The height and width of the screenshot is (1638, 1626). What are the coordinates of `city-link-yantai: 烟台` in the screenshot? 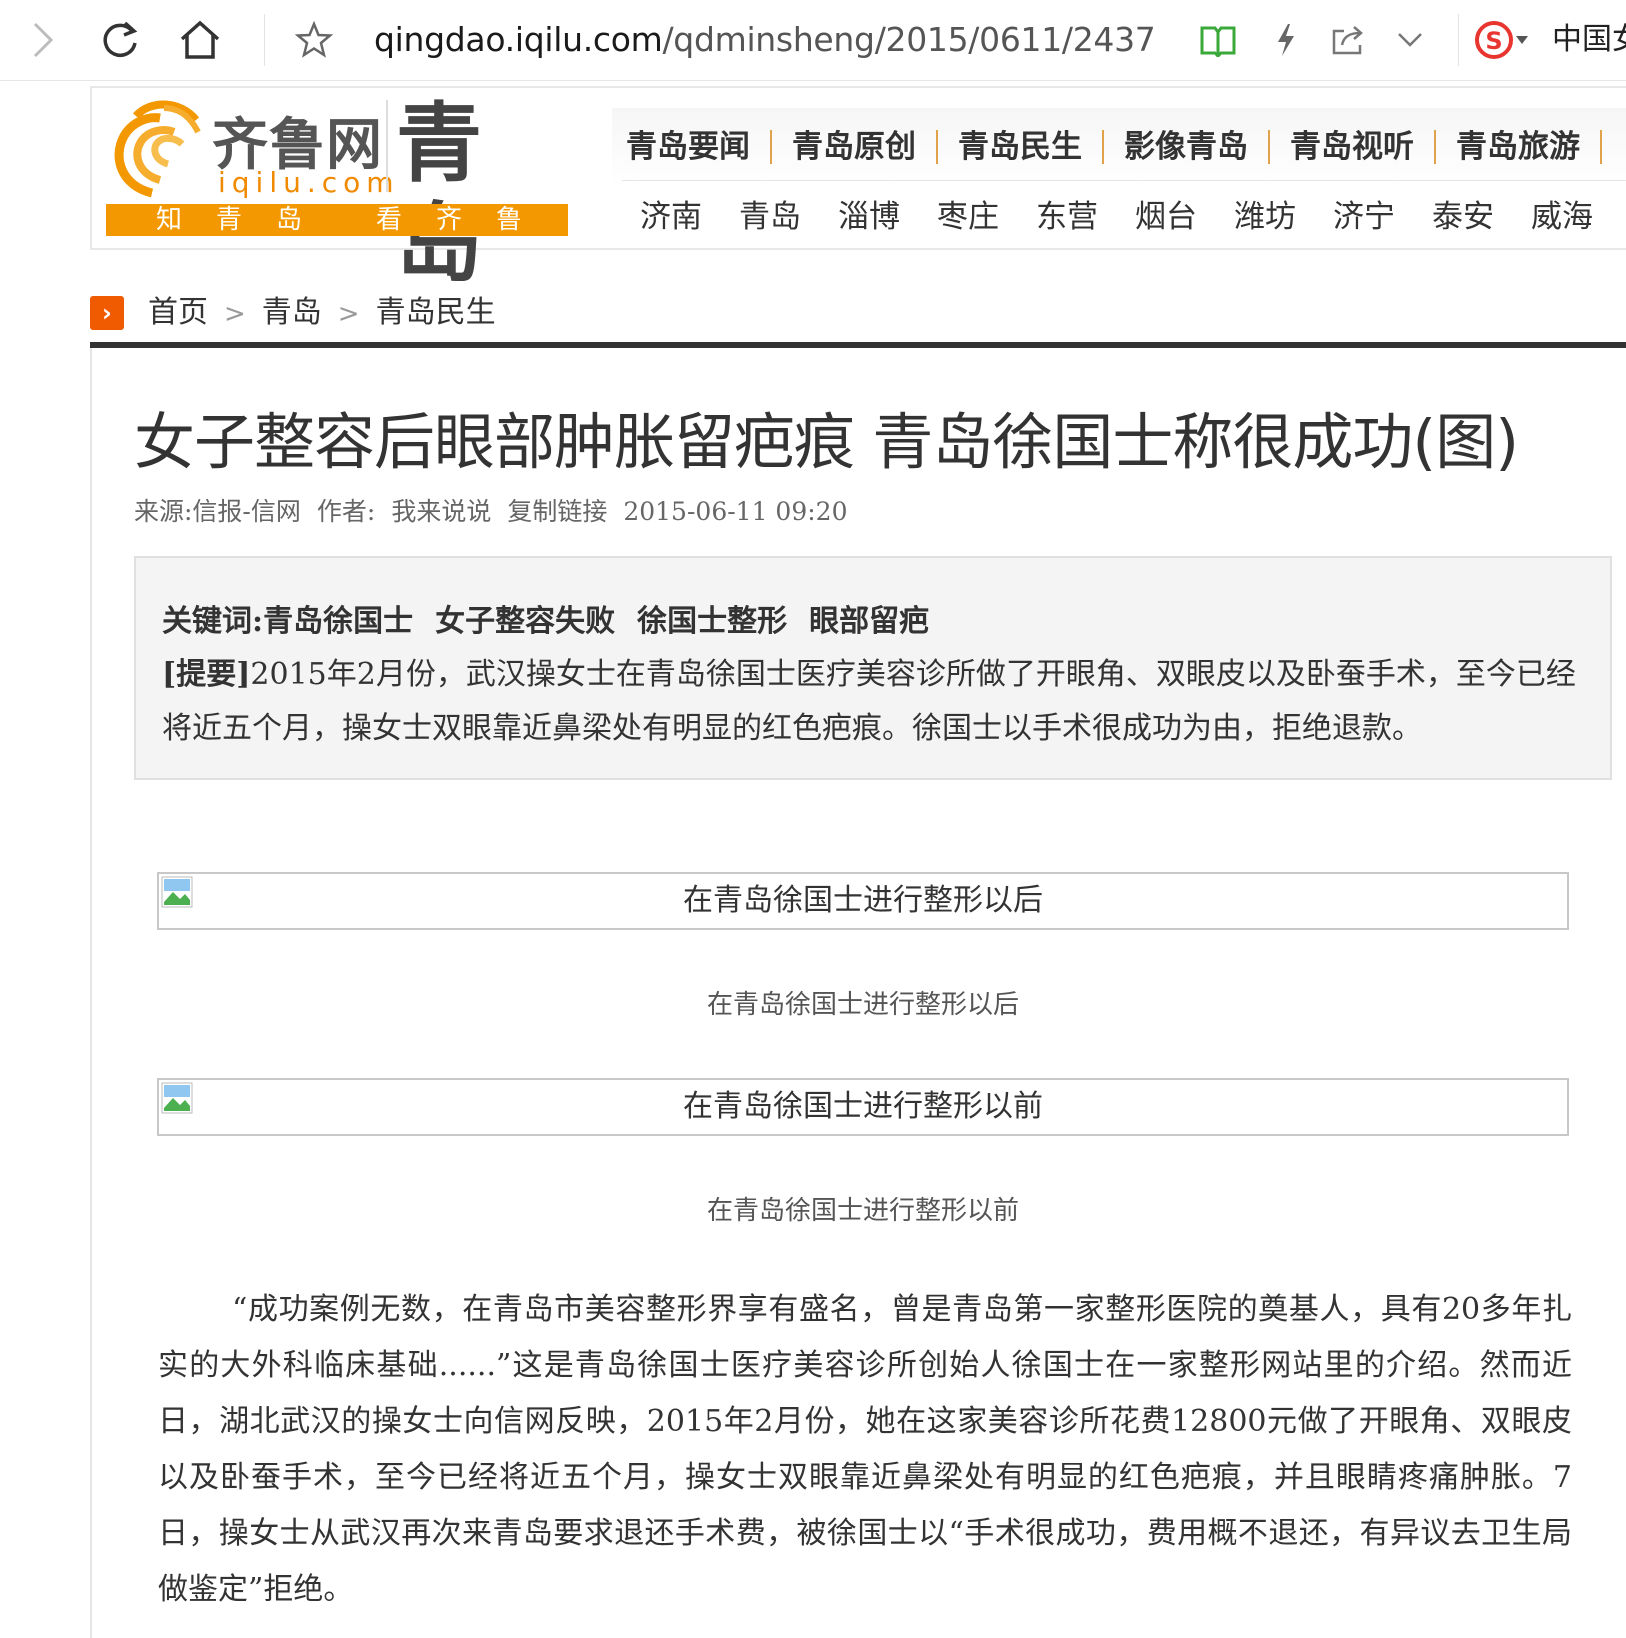 It's located at (1166, 213).